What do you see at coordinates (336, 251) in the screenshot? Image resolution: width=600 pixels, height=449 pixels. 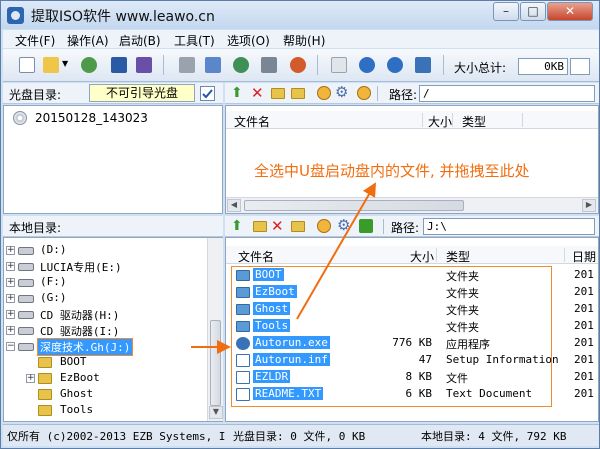 I see `drag-arrow` at bounding box center [336, 251].